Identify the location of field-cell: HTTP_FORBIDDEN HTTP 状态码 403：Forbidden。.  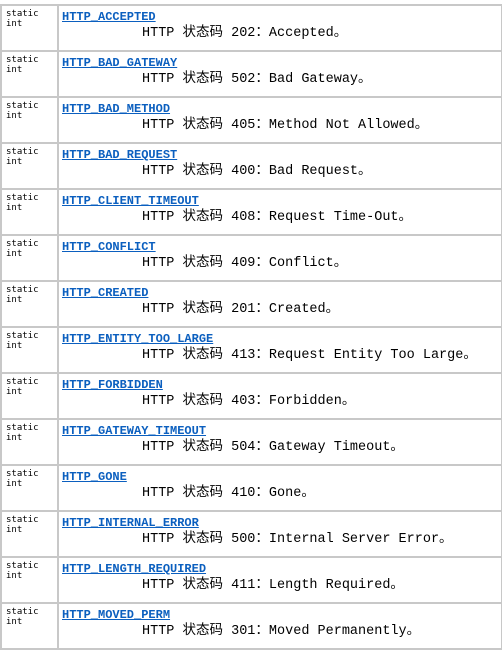
(279, 396).